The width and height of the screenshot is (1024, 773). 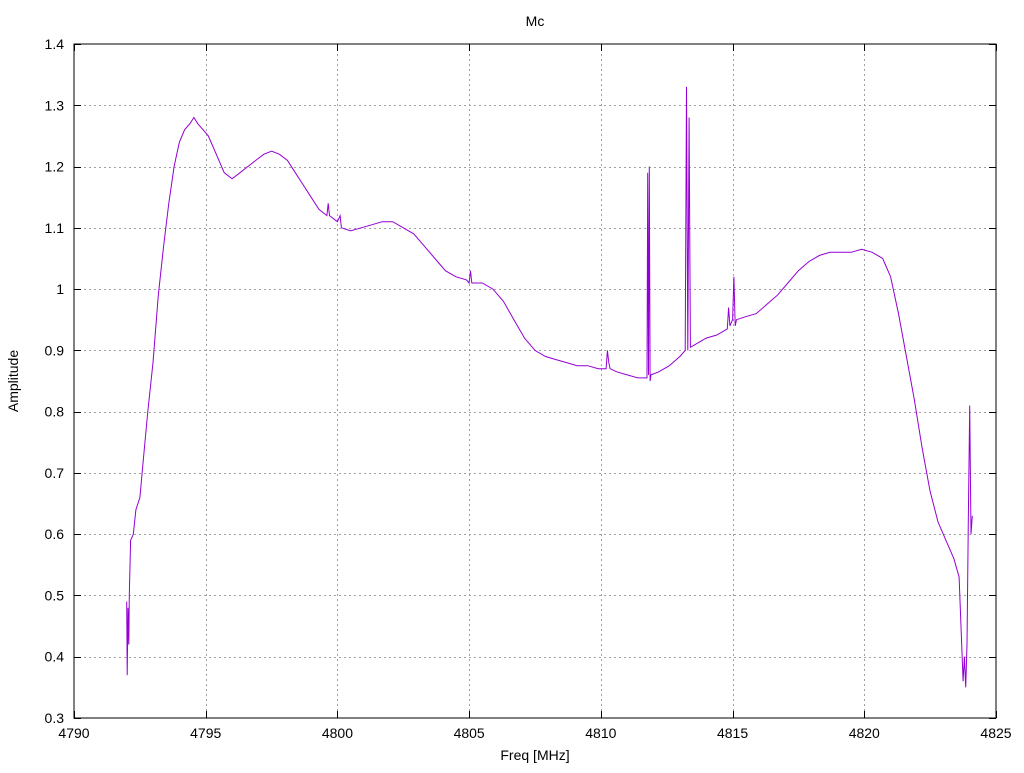 What do you see at coordinates (55, 105) in the screenshot?
I see `y-tick-label: 1.3` at bounding box center [55, 105].